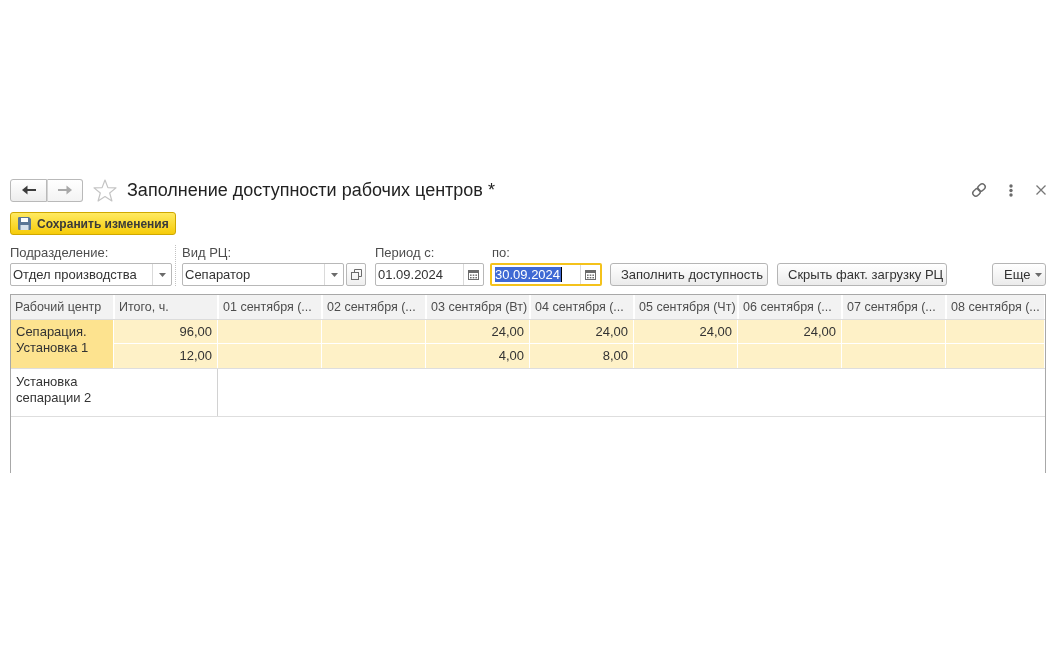 The width and height of the screenshot is (1057, 647). I want to click on open-button, so click(356, 274).